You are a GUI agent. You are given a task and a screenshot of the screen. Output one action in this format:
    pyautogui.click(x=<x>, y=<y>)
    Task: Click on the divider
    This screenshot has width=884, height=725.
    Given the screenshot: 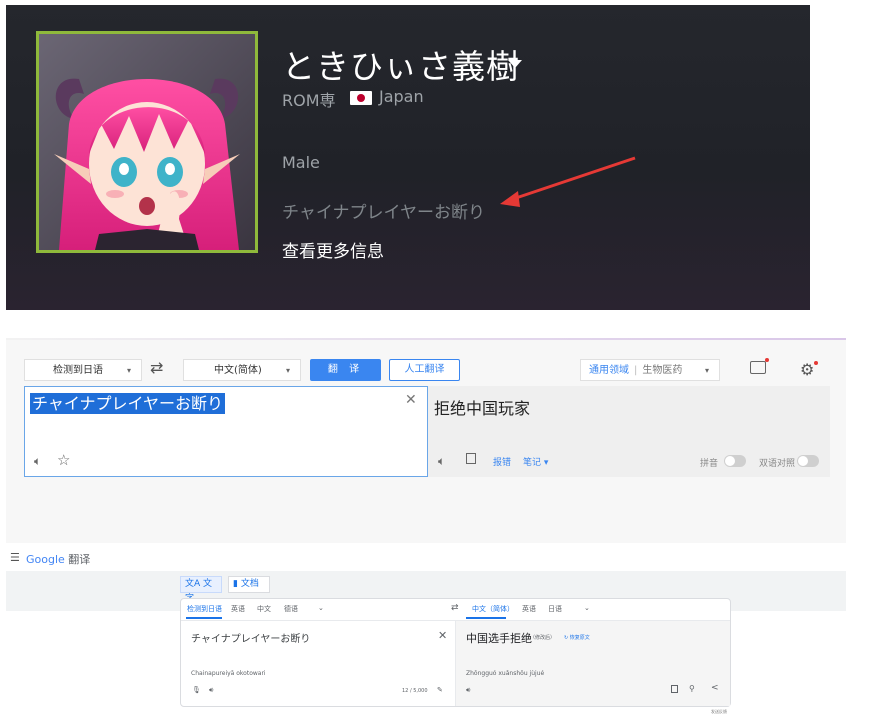 What is the action you would take?
    pyautogui.click(x=455, y=663)
    